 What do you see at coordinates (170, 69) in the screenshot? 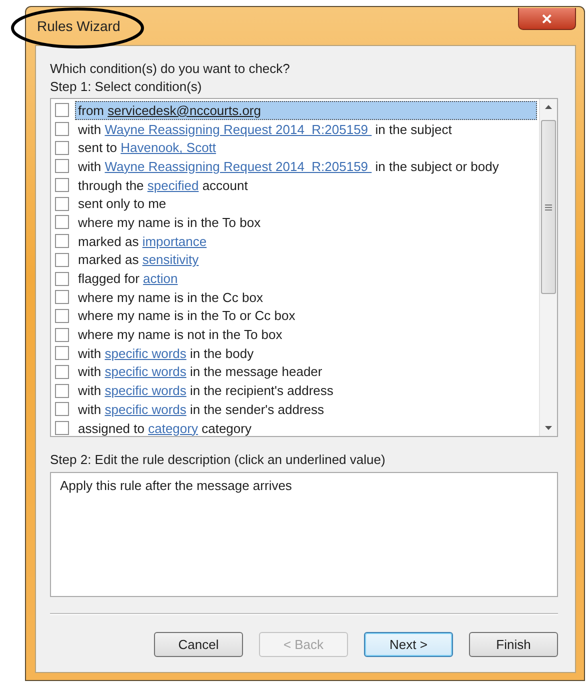
I see `prompt-text: Which condition(s) do you want to check?` at bounding box center [170, 69].